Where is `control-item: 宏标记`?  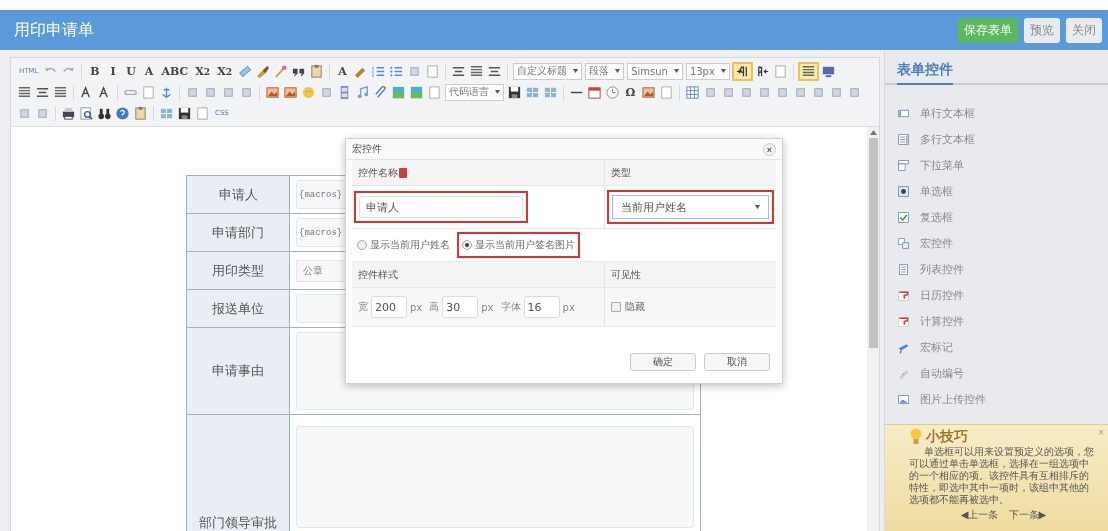
control-item: 宏标记 is located at coordinates (1002, 347).